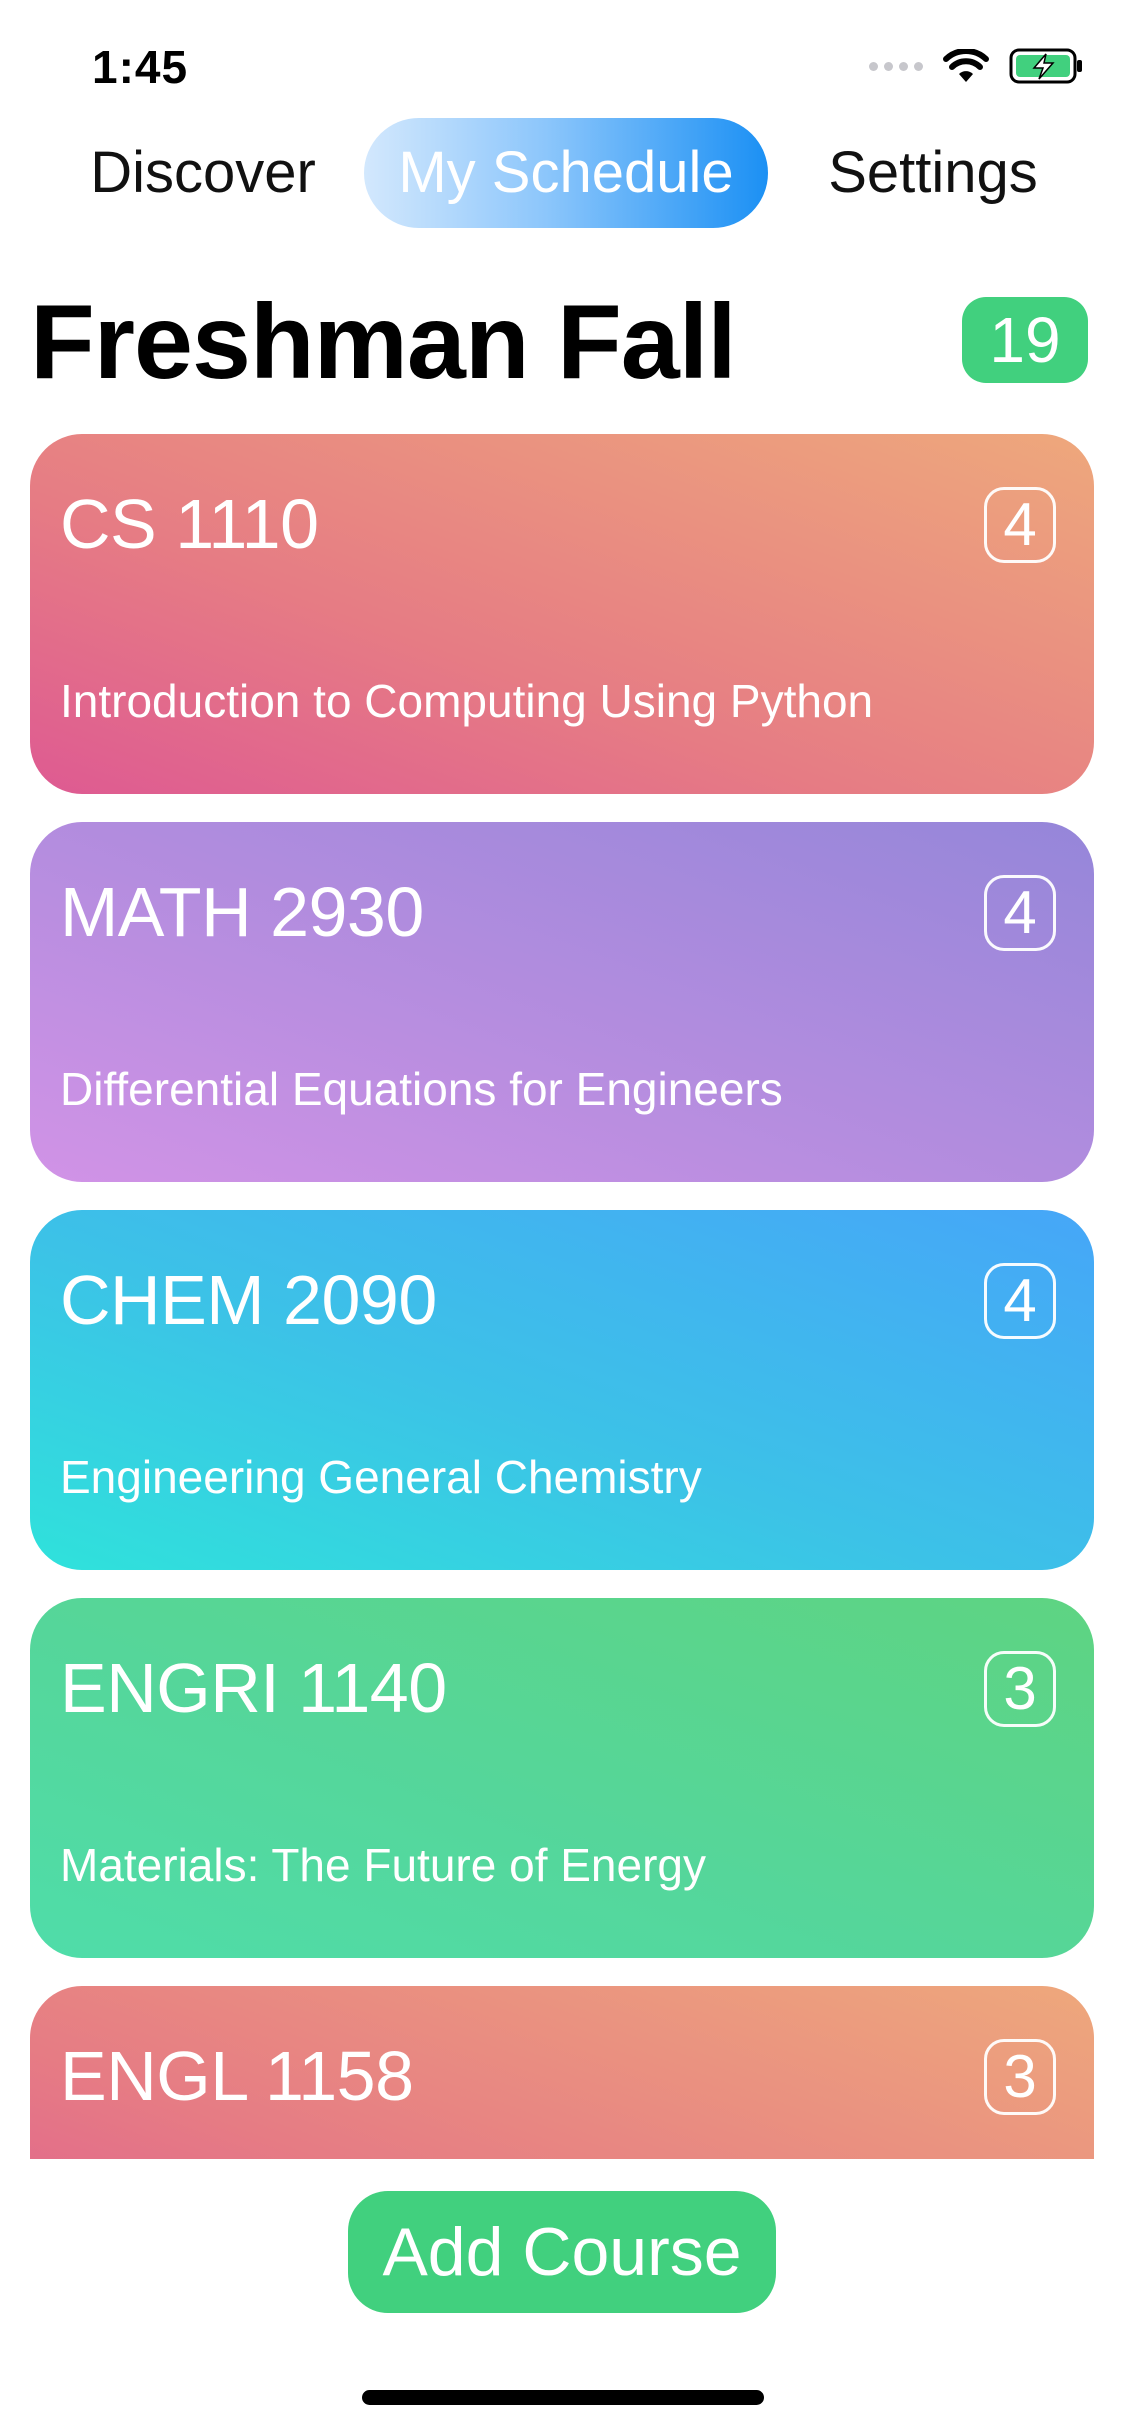  Describe the element at coordinates (237, 2076) in the screenshot. I see `course-code: ENGL 1158` at that location.